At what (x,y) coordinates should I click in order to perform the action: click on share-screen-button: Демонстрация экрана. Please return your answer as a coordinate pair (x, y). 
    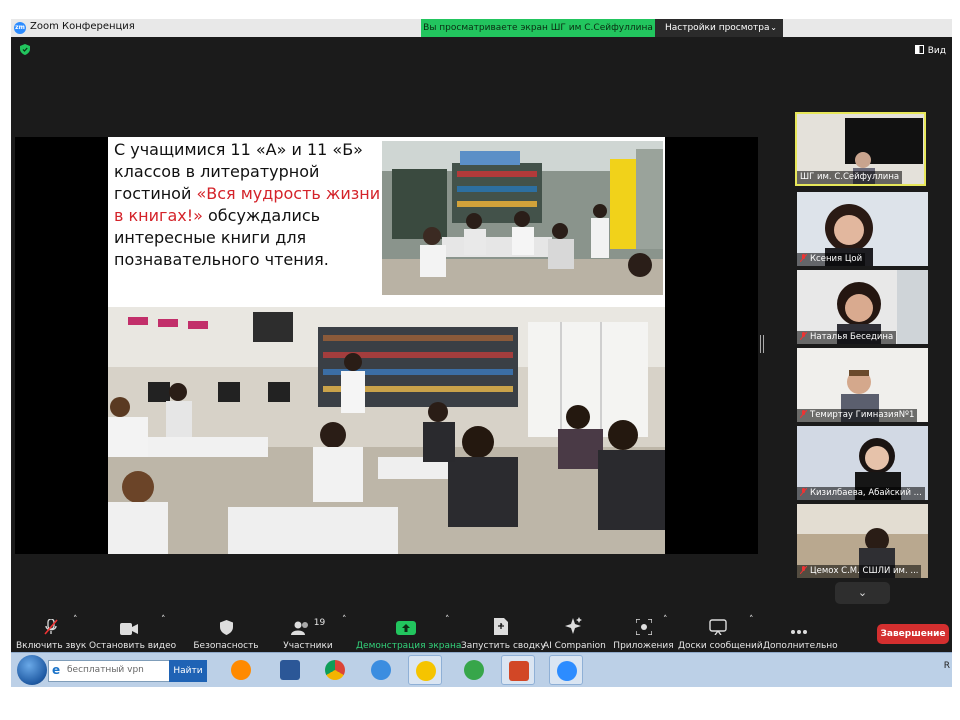
    Looking at the image, I should click on (409, 634).